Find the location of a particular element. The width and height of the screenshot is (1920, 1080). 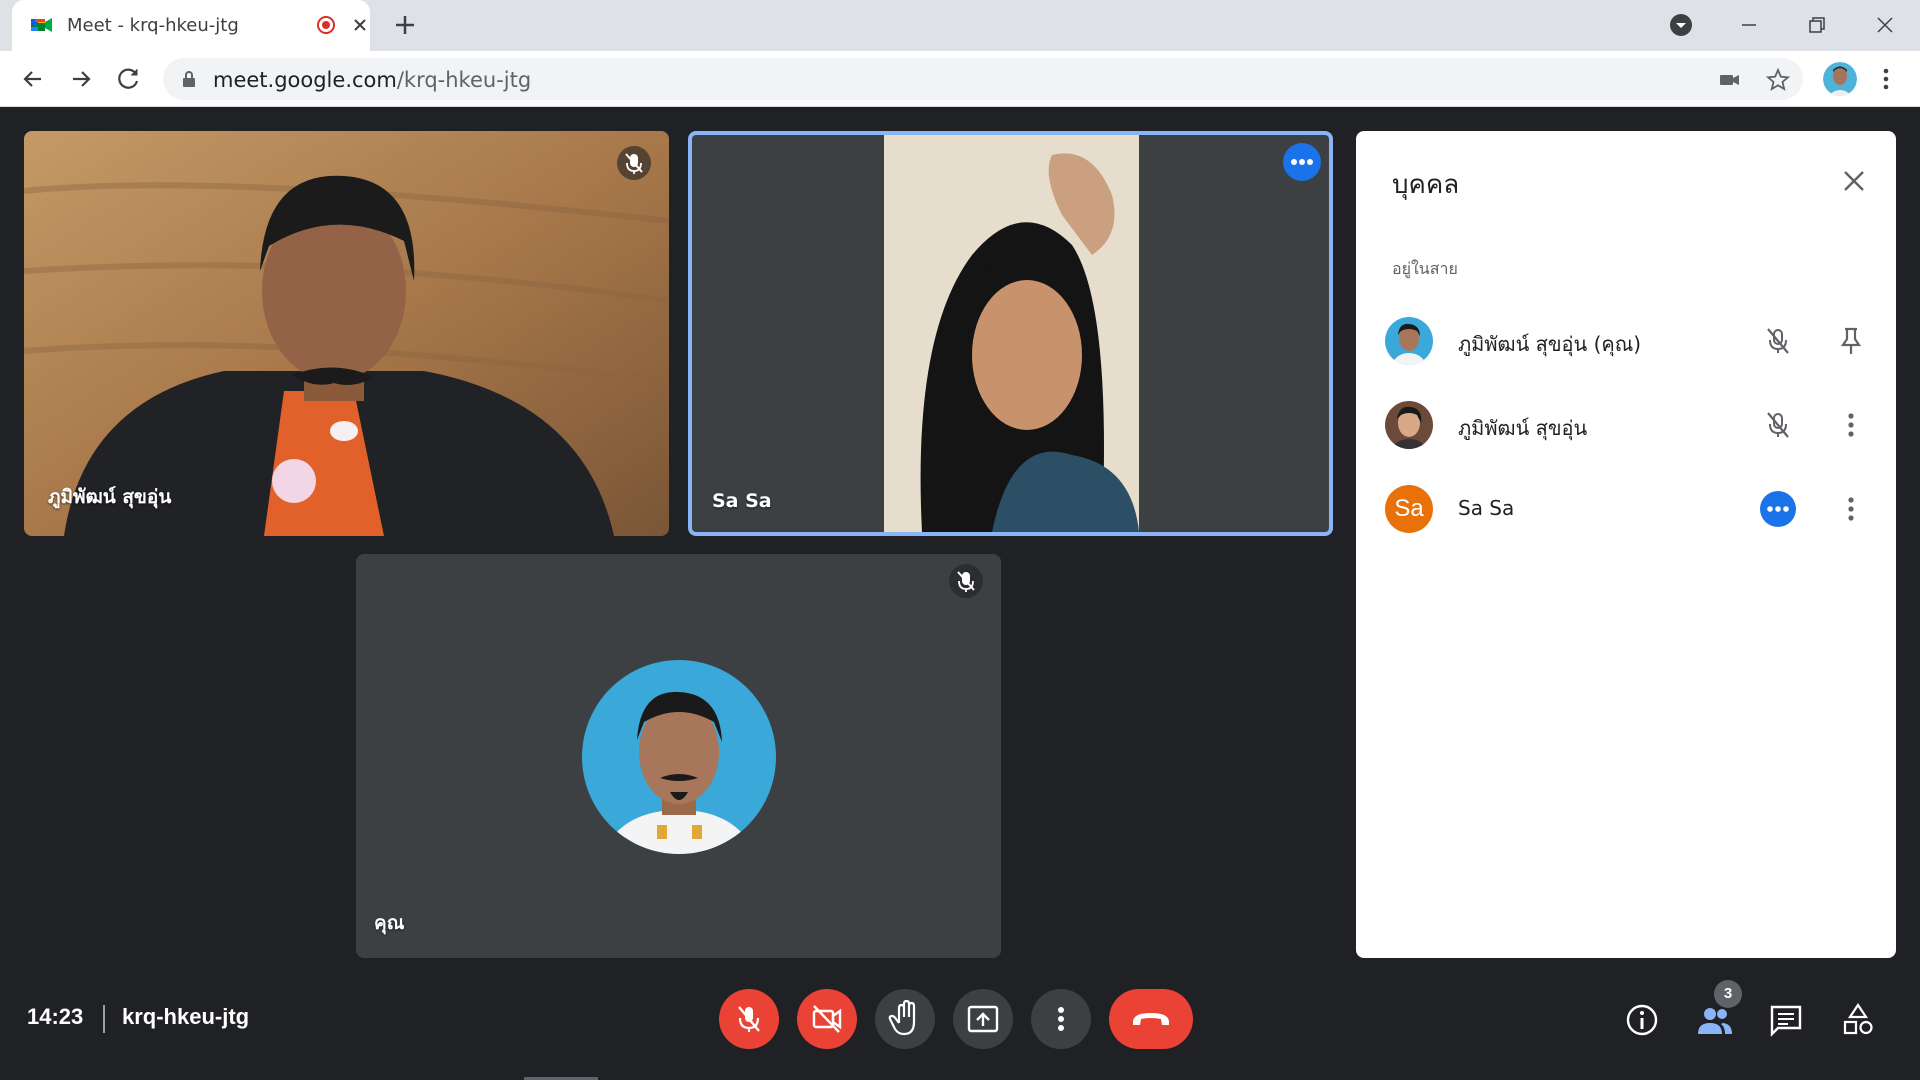

toggle-mic-button is located at coordinates (749, 1019).